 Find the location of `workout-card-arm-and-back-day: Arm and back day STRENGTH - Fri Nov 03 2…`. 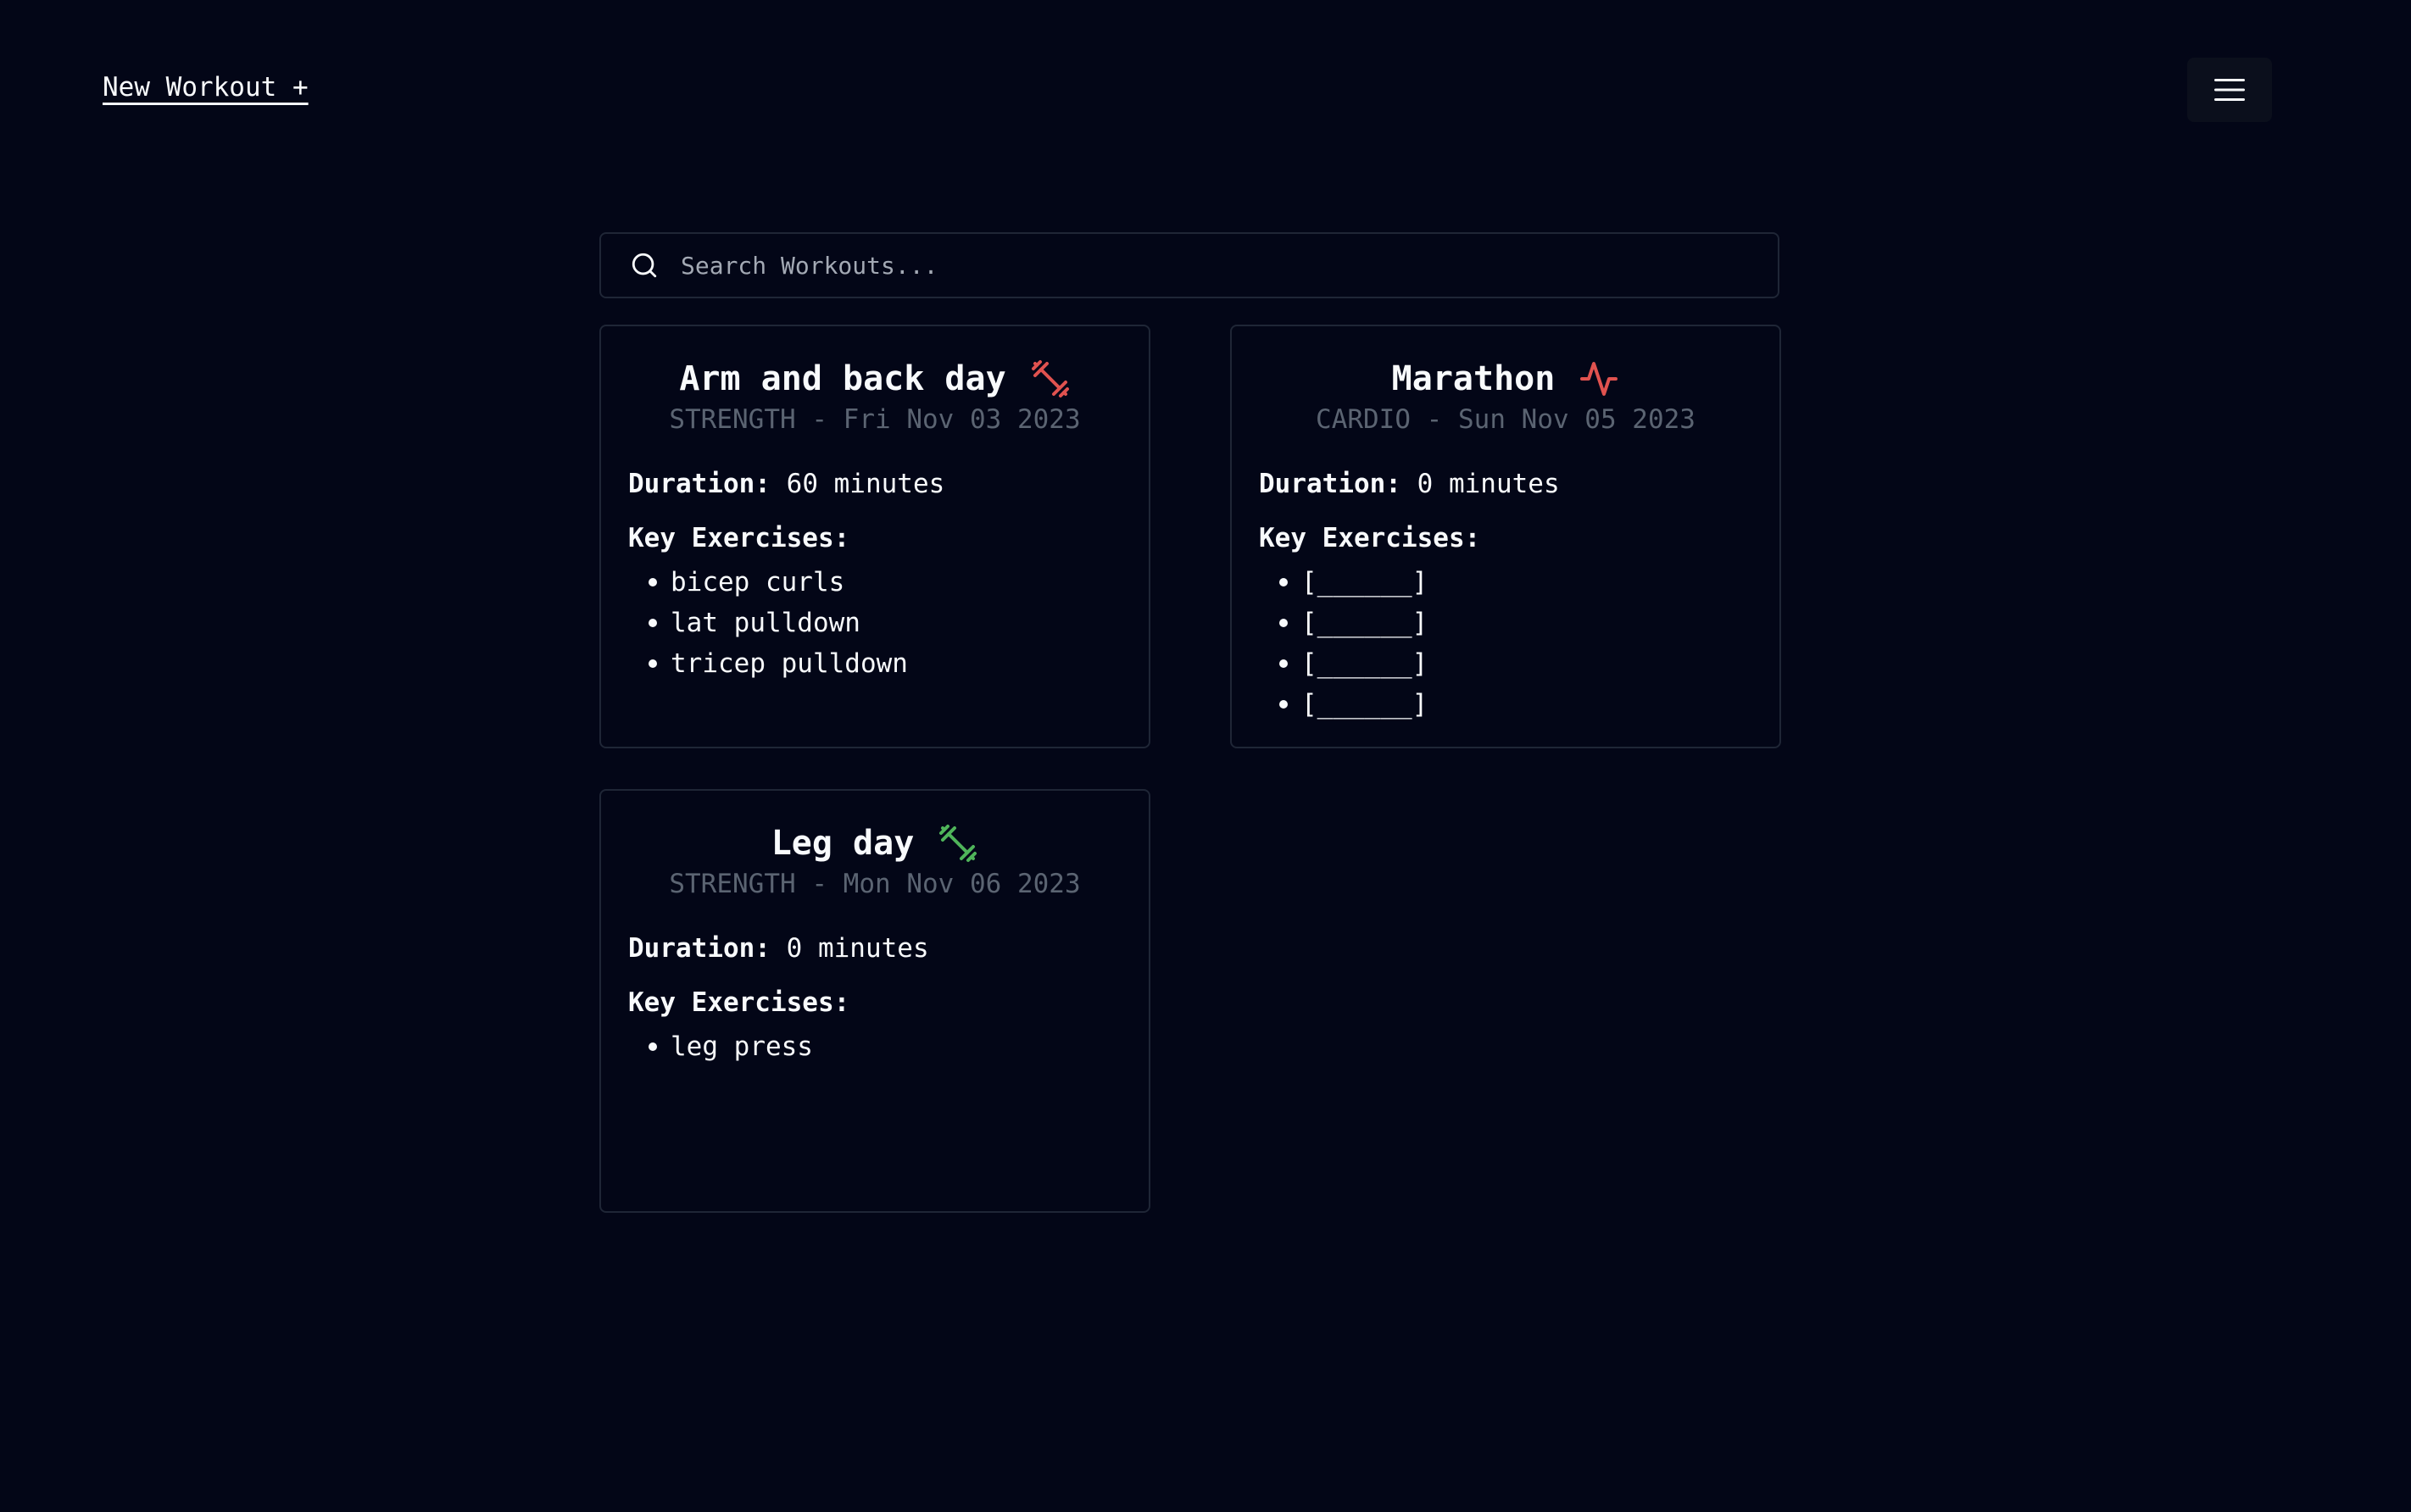

workout-card-arm-and-back-day: Arm and back day STRENGTH - Fri Nov 03 2… is located at coordinates (874, 536).